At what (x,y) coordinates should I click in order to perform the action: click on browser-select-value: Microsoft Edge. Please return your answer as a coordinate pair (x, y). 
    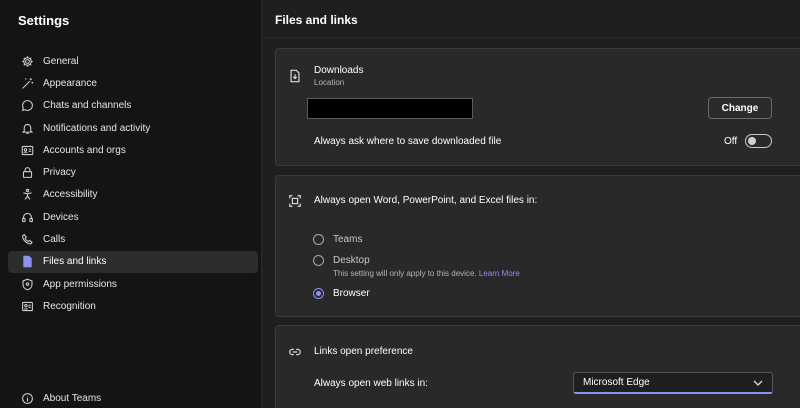
    Looking at the image, I should click on (616, 382).